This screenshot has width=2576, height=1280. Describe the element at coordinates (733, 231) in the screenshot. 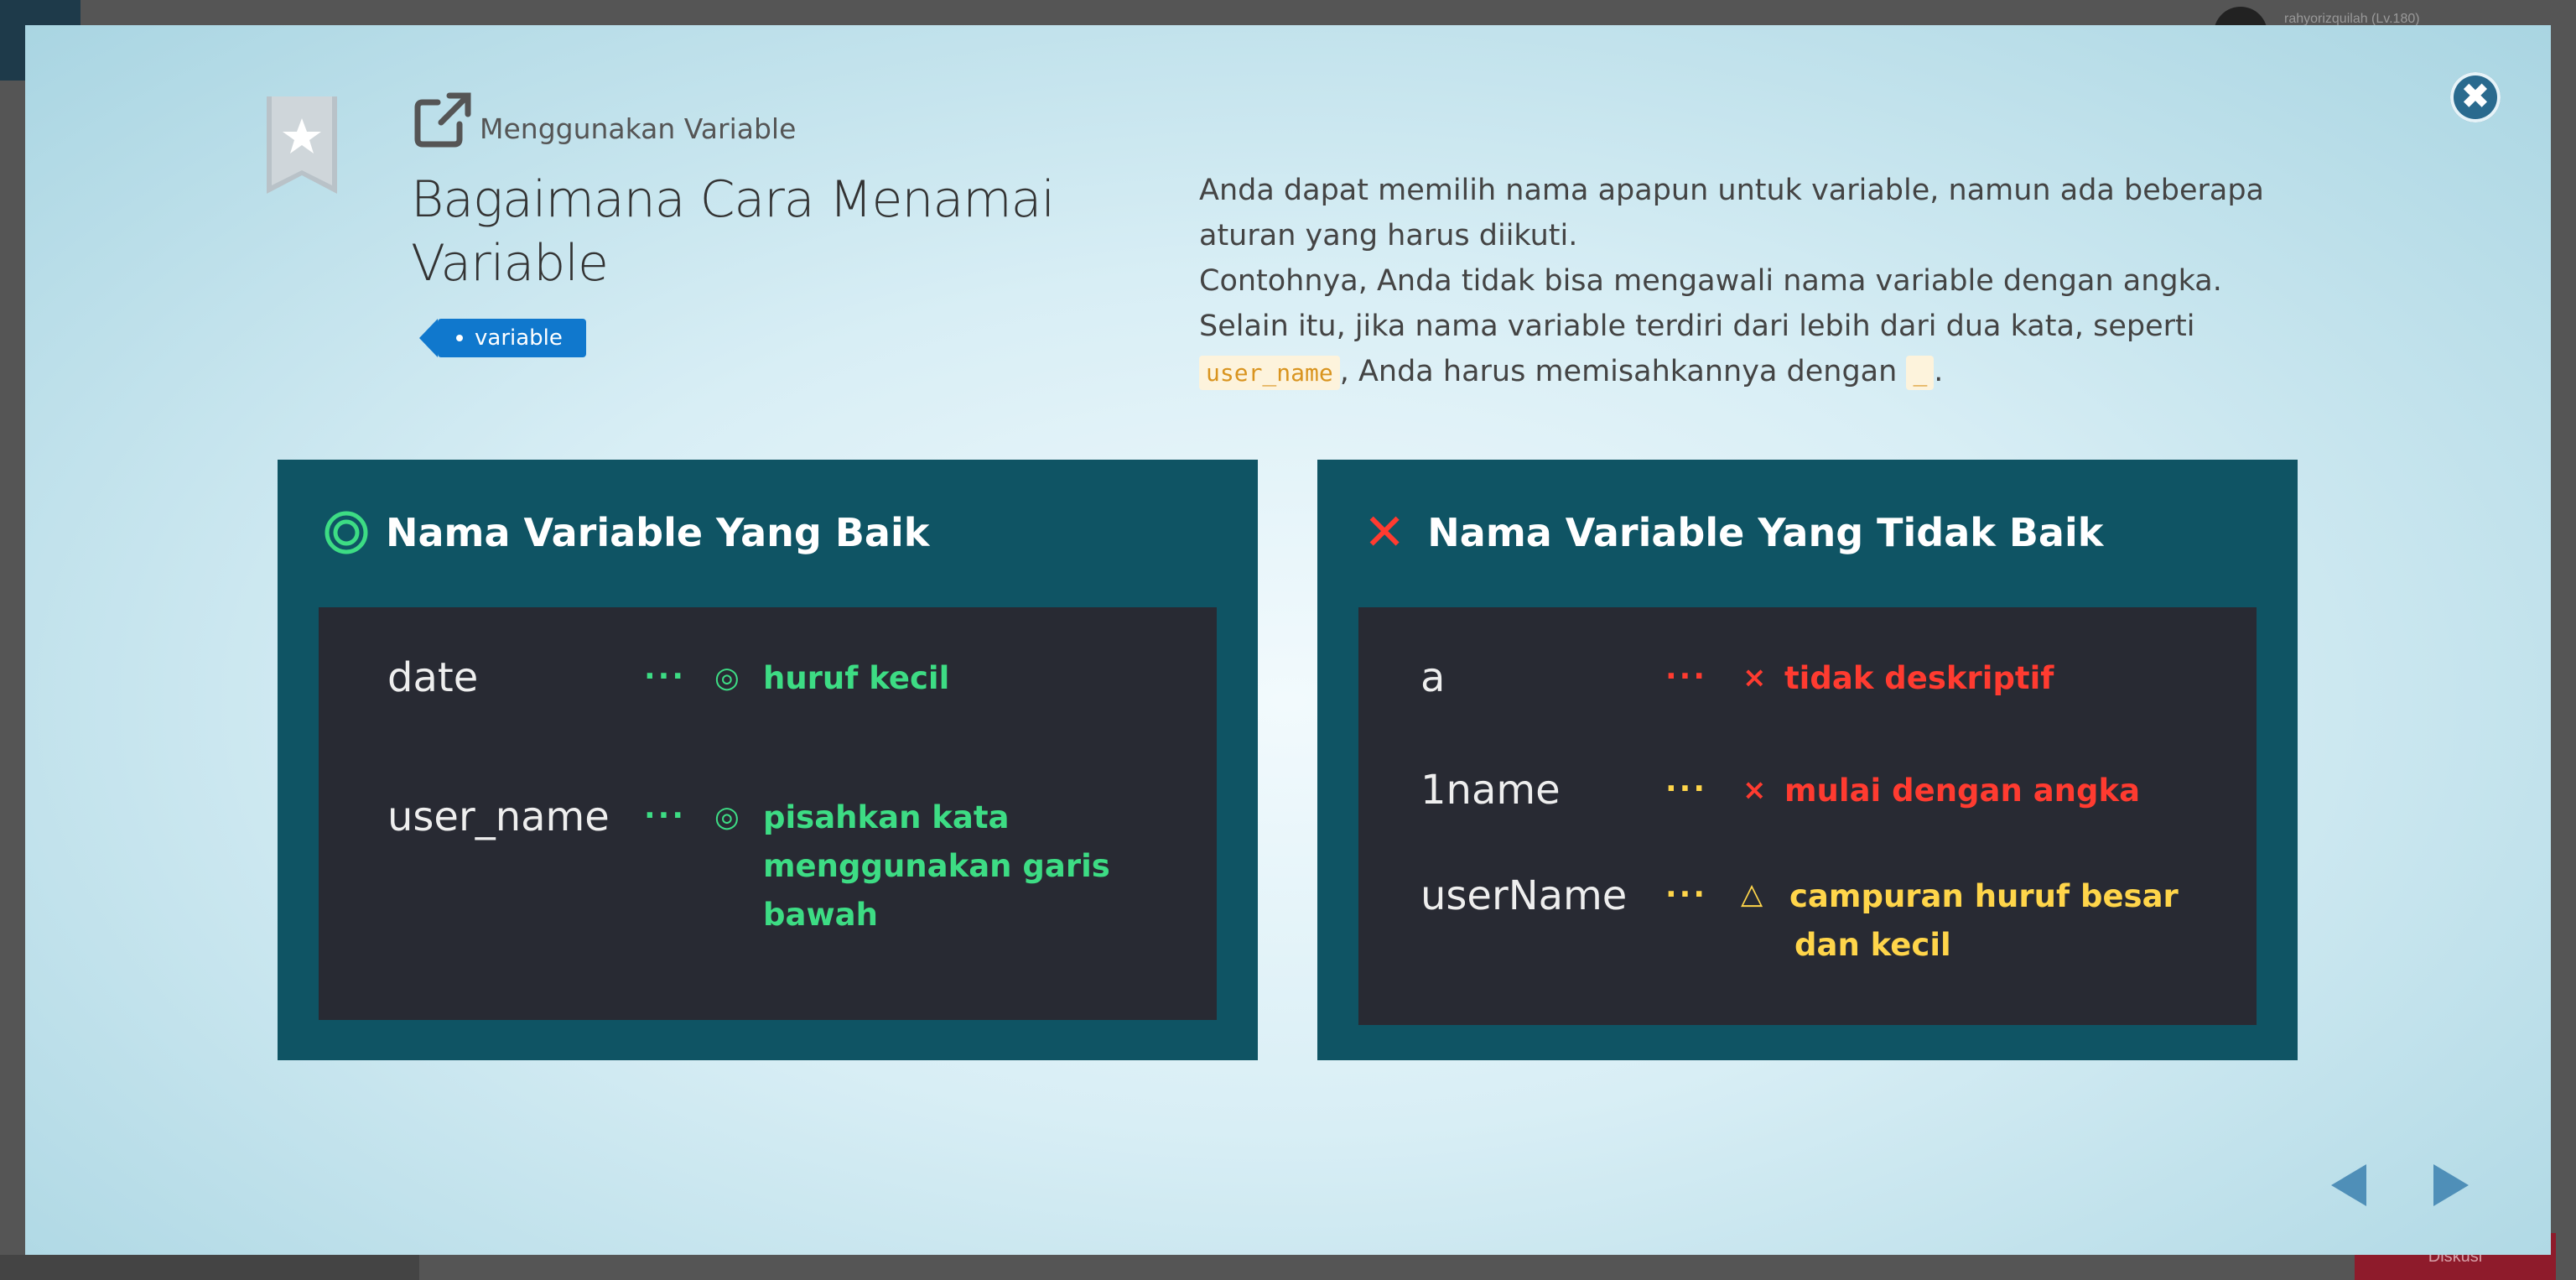

I see `page-title: Bagaimana Cara Menamai Variable` at that location.